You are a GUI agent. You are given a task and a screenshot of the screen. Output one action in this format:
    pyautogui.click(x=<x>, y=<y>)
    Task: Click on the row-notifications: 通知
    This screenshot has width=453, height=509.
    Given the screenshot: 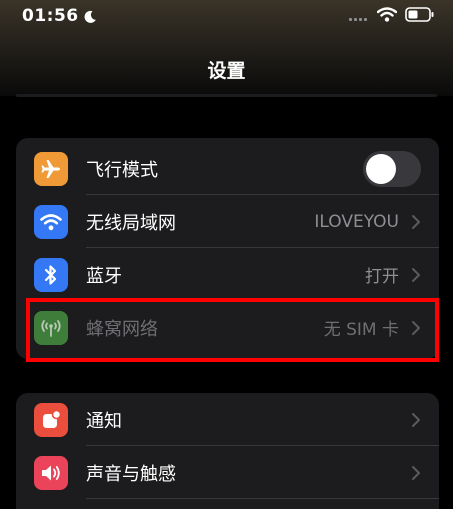 What is the action you would take?
    pyautogui.click(x=227, y=419)
    